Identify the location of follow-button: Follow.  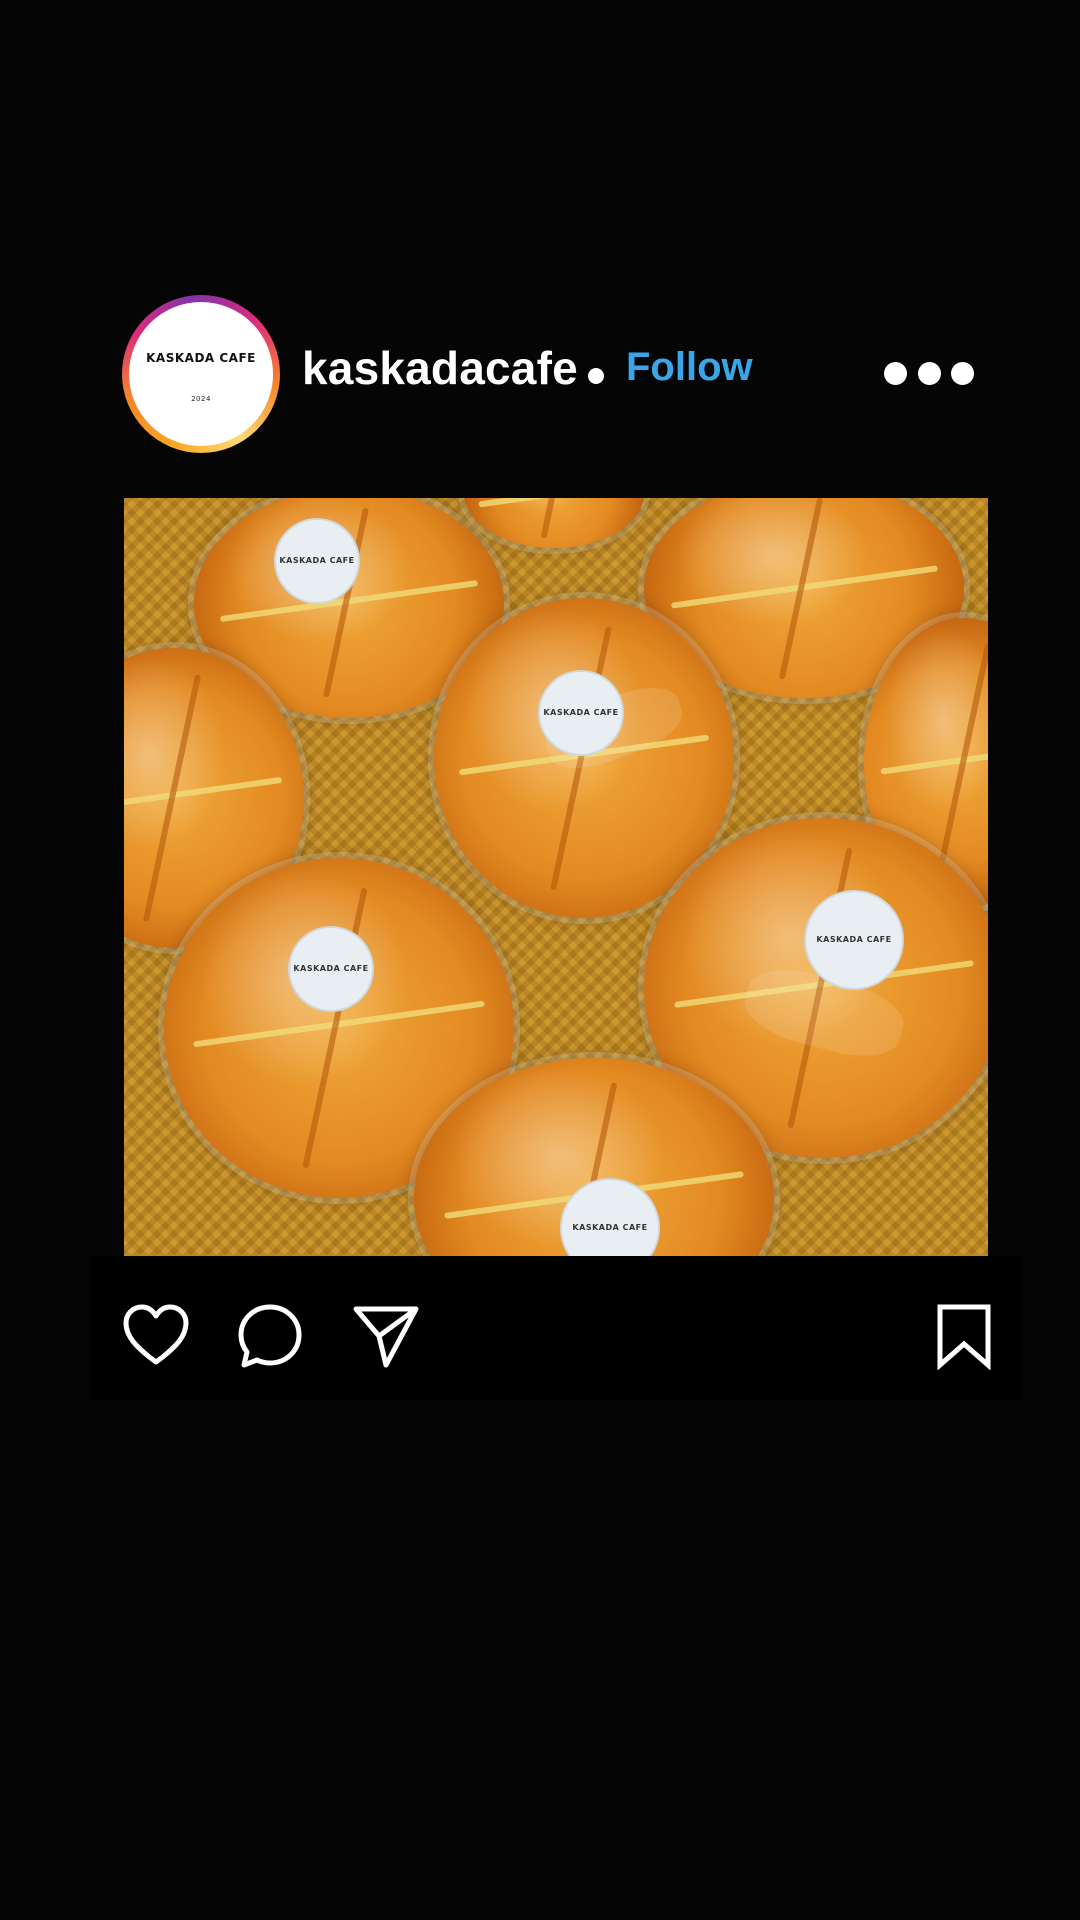
(689, 367).